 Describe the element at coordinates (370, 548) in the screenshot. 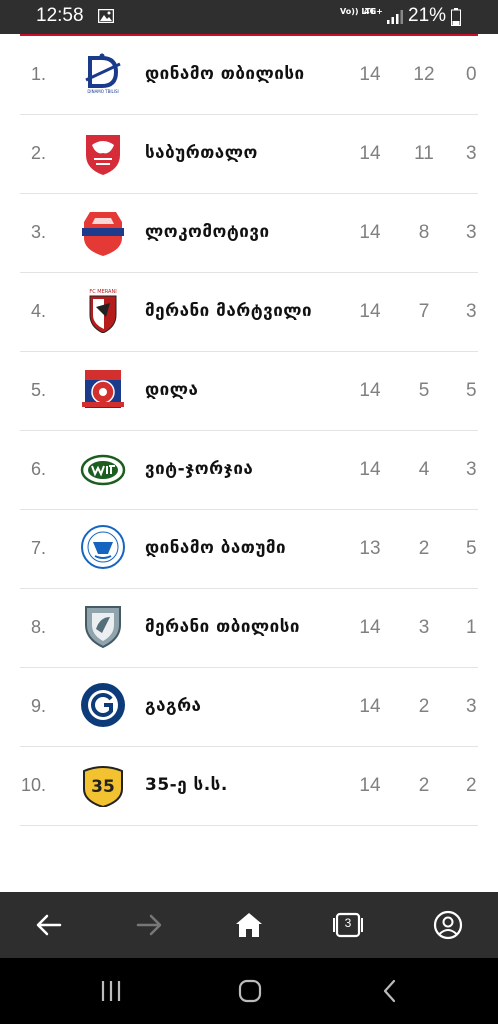

I see `played: 13` at that location.